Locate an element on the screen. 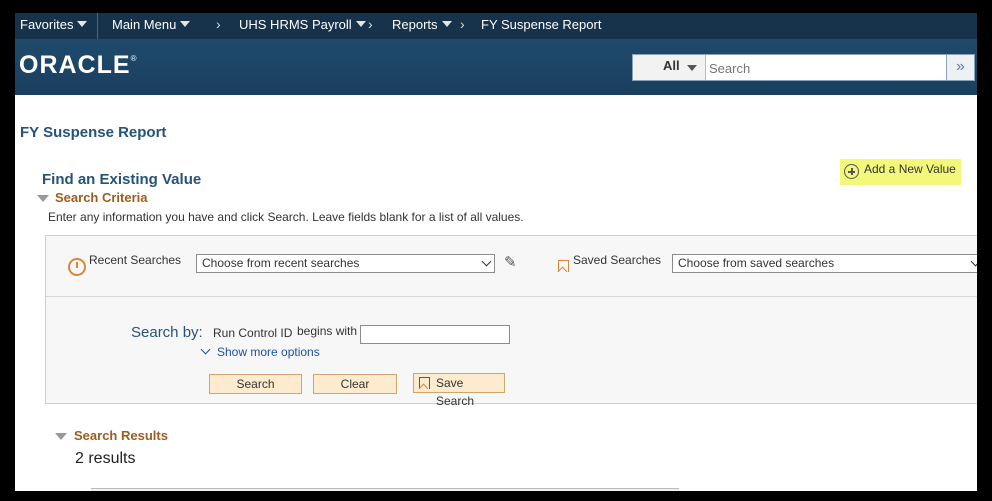  breadcrumb-label: FY Suspense Report is located at coordinates (541, 24).